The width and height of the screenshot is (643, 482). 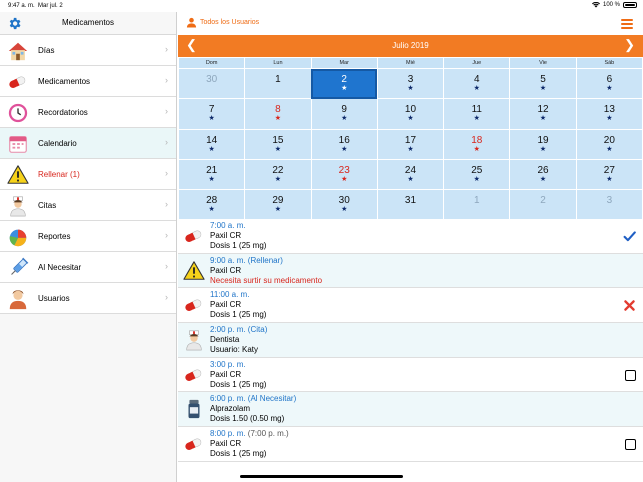 What do you see at coordinates (278, 174) in the screenshot?
I see `calendar-day: 22 ★` at bounding box center [278, 174].